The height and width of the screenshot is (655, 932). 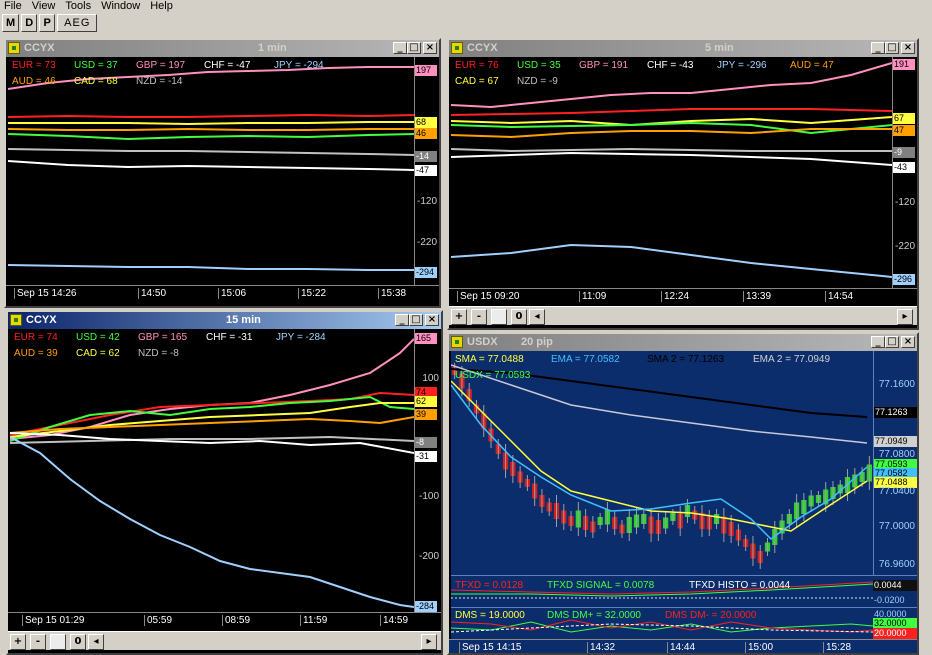 I want to click on window-titlebar: CCYX 1 min _ □ ×, so click(x=222, y=48).